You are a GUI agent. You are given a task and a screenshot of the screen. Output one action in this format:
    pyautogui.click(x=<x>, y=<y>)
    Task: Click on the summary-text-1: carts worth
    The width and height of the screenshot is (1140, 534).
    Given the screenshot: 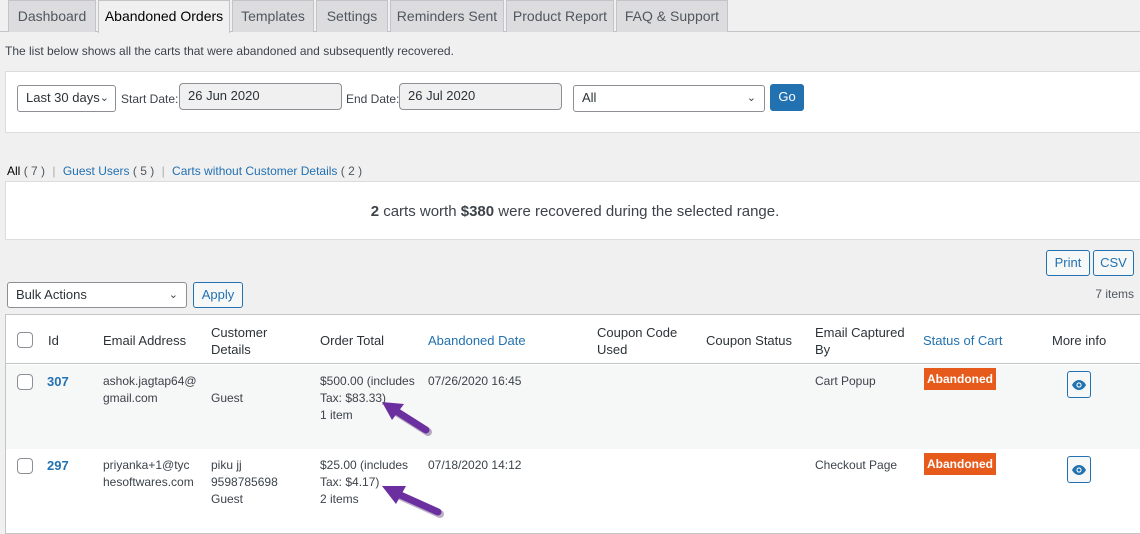 What is the action you would take?
    pyautogui.click(x=420, y=211)
    